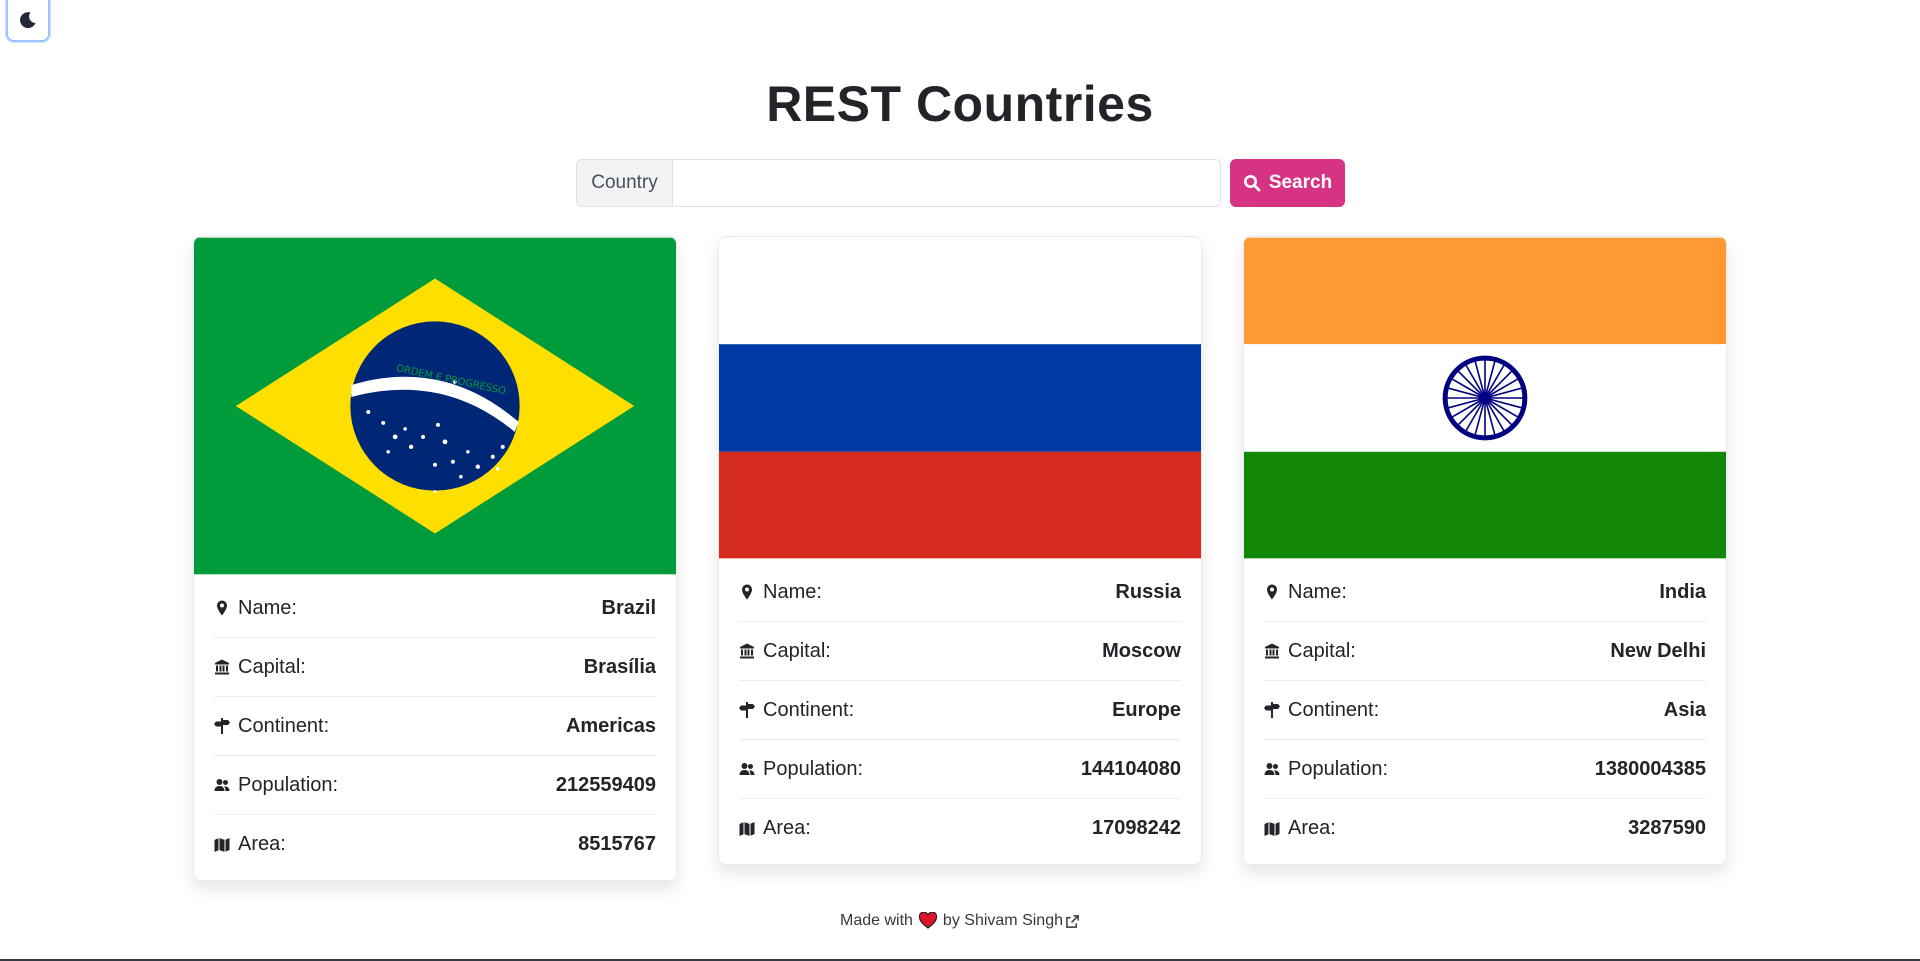 This screenshot has height=961, width=1920. I want to click on name-row: Name: Brazil, so click(435, 608).